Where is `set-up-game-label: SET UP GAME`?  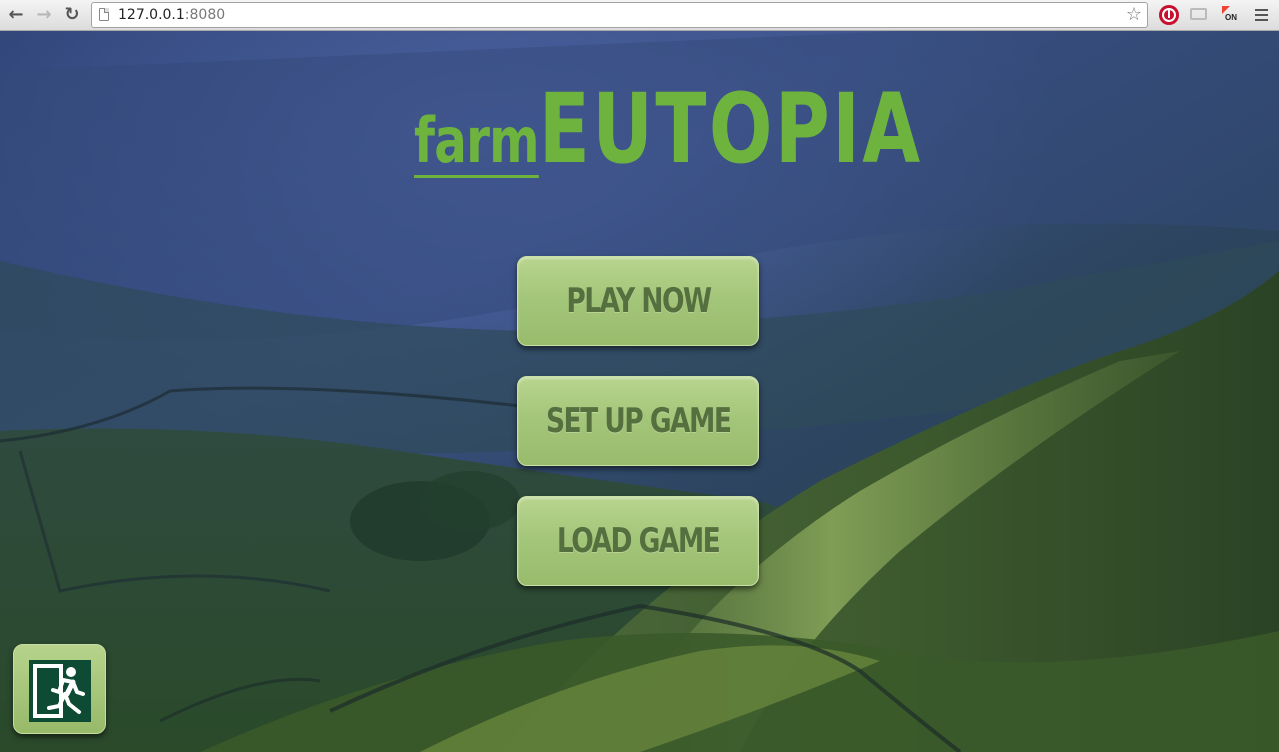
set-up-game-label: SET UP GAME is located at coordinates (638, 421).